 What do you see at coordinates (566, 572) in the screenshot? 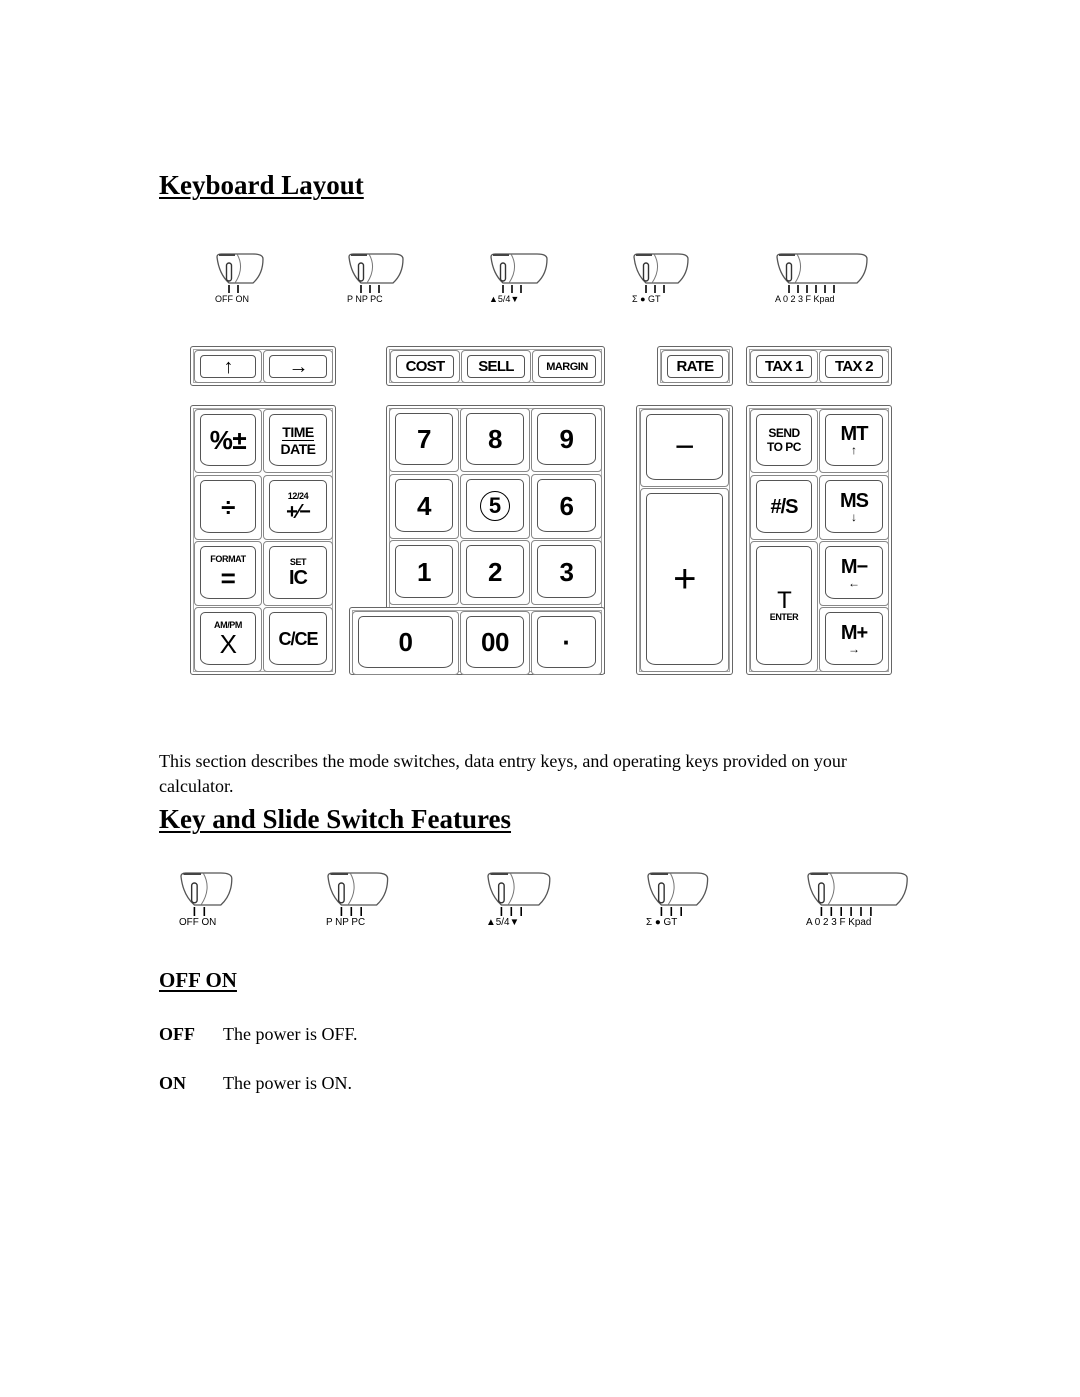
I see `digit-3-key: 3` at bounding box center [566, 572].